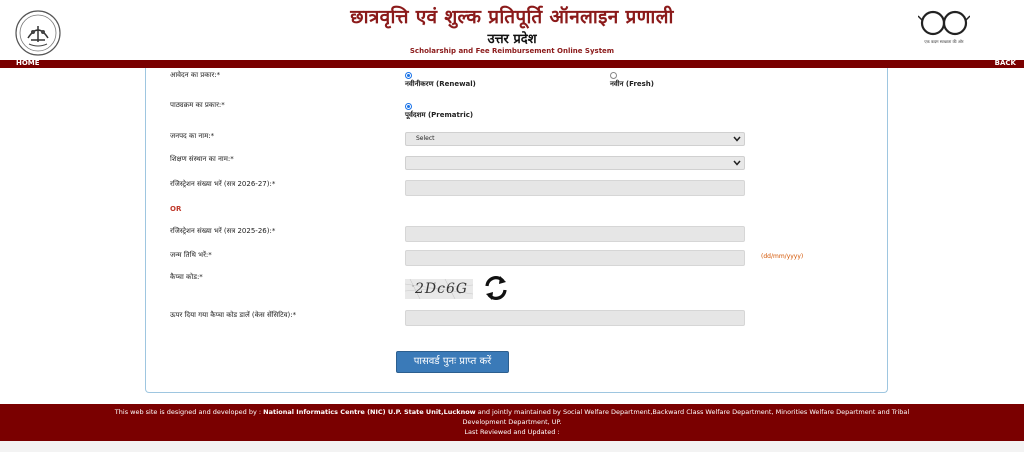 The image size is (1024, 452). I want to click on footer-line-2: Development Department, UP., so click(512, 422).